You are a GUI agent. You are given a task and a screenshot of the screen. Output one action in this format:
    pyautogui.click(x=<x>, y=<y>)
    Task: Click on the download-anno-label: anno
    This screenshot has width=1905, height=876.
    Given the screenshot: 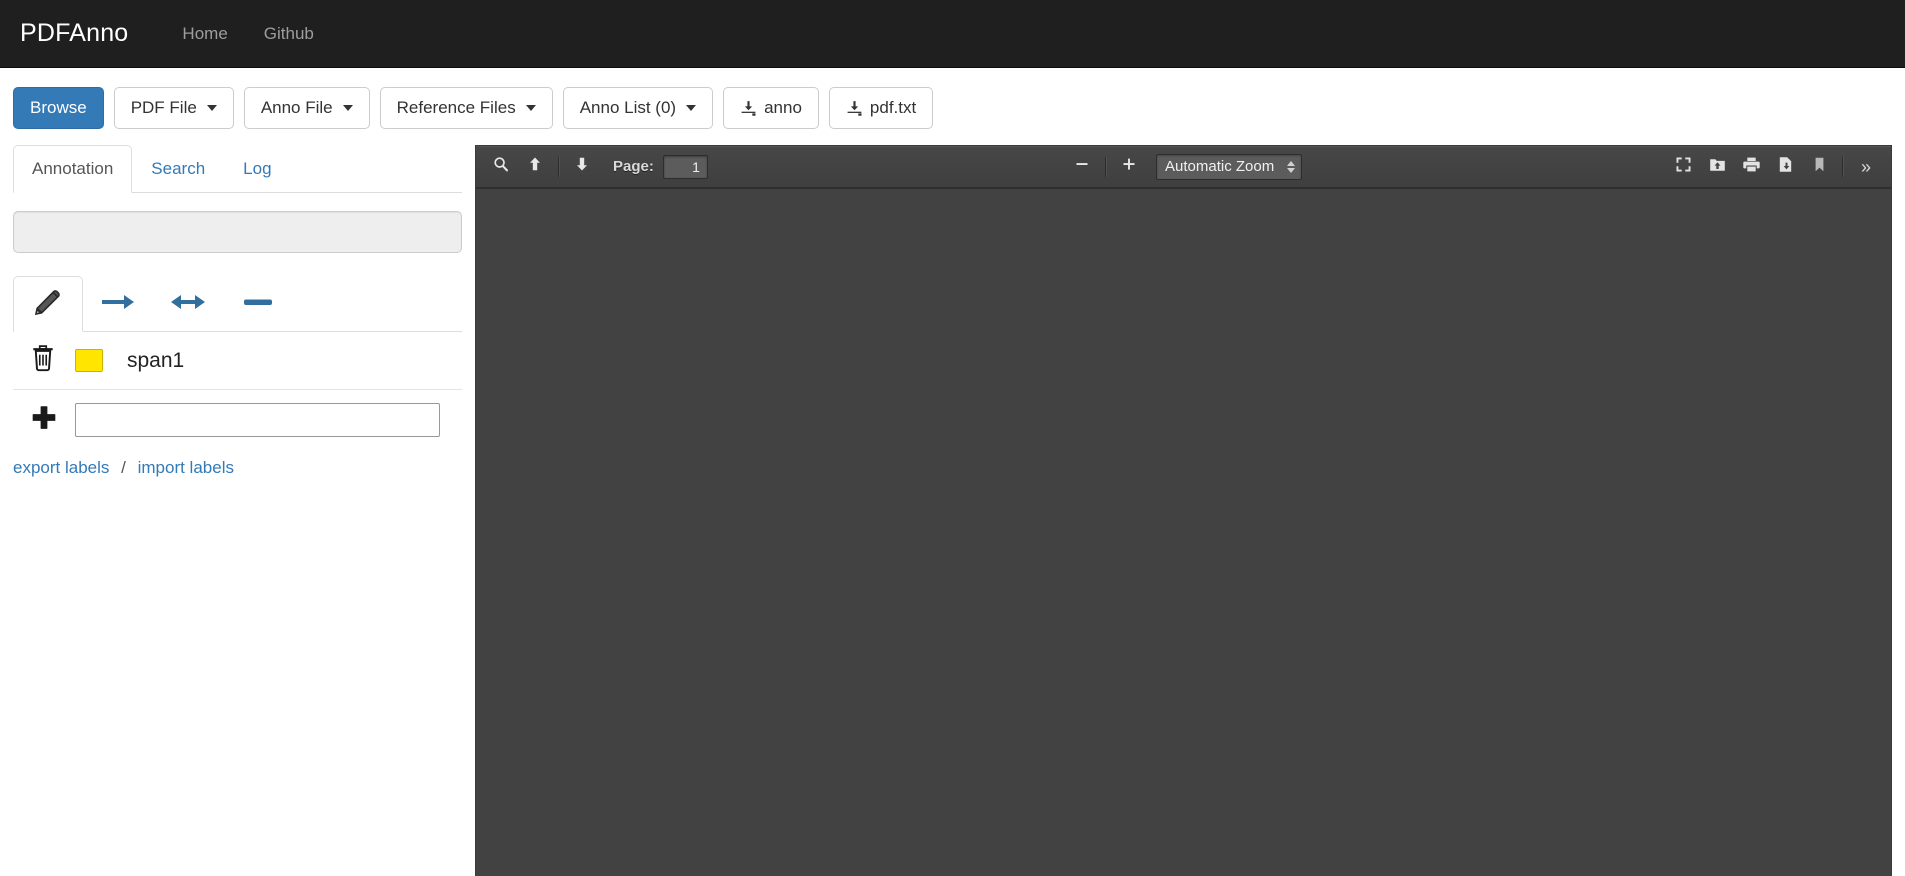 What is the action you would take?
    pyautogui.click(x=783, y=107)
    